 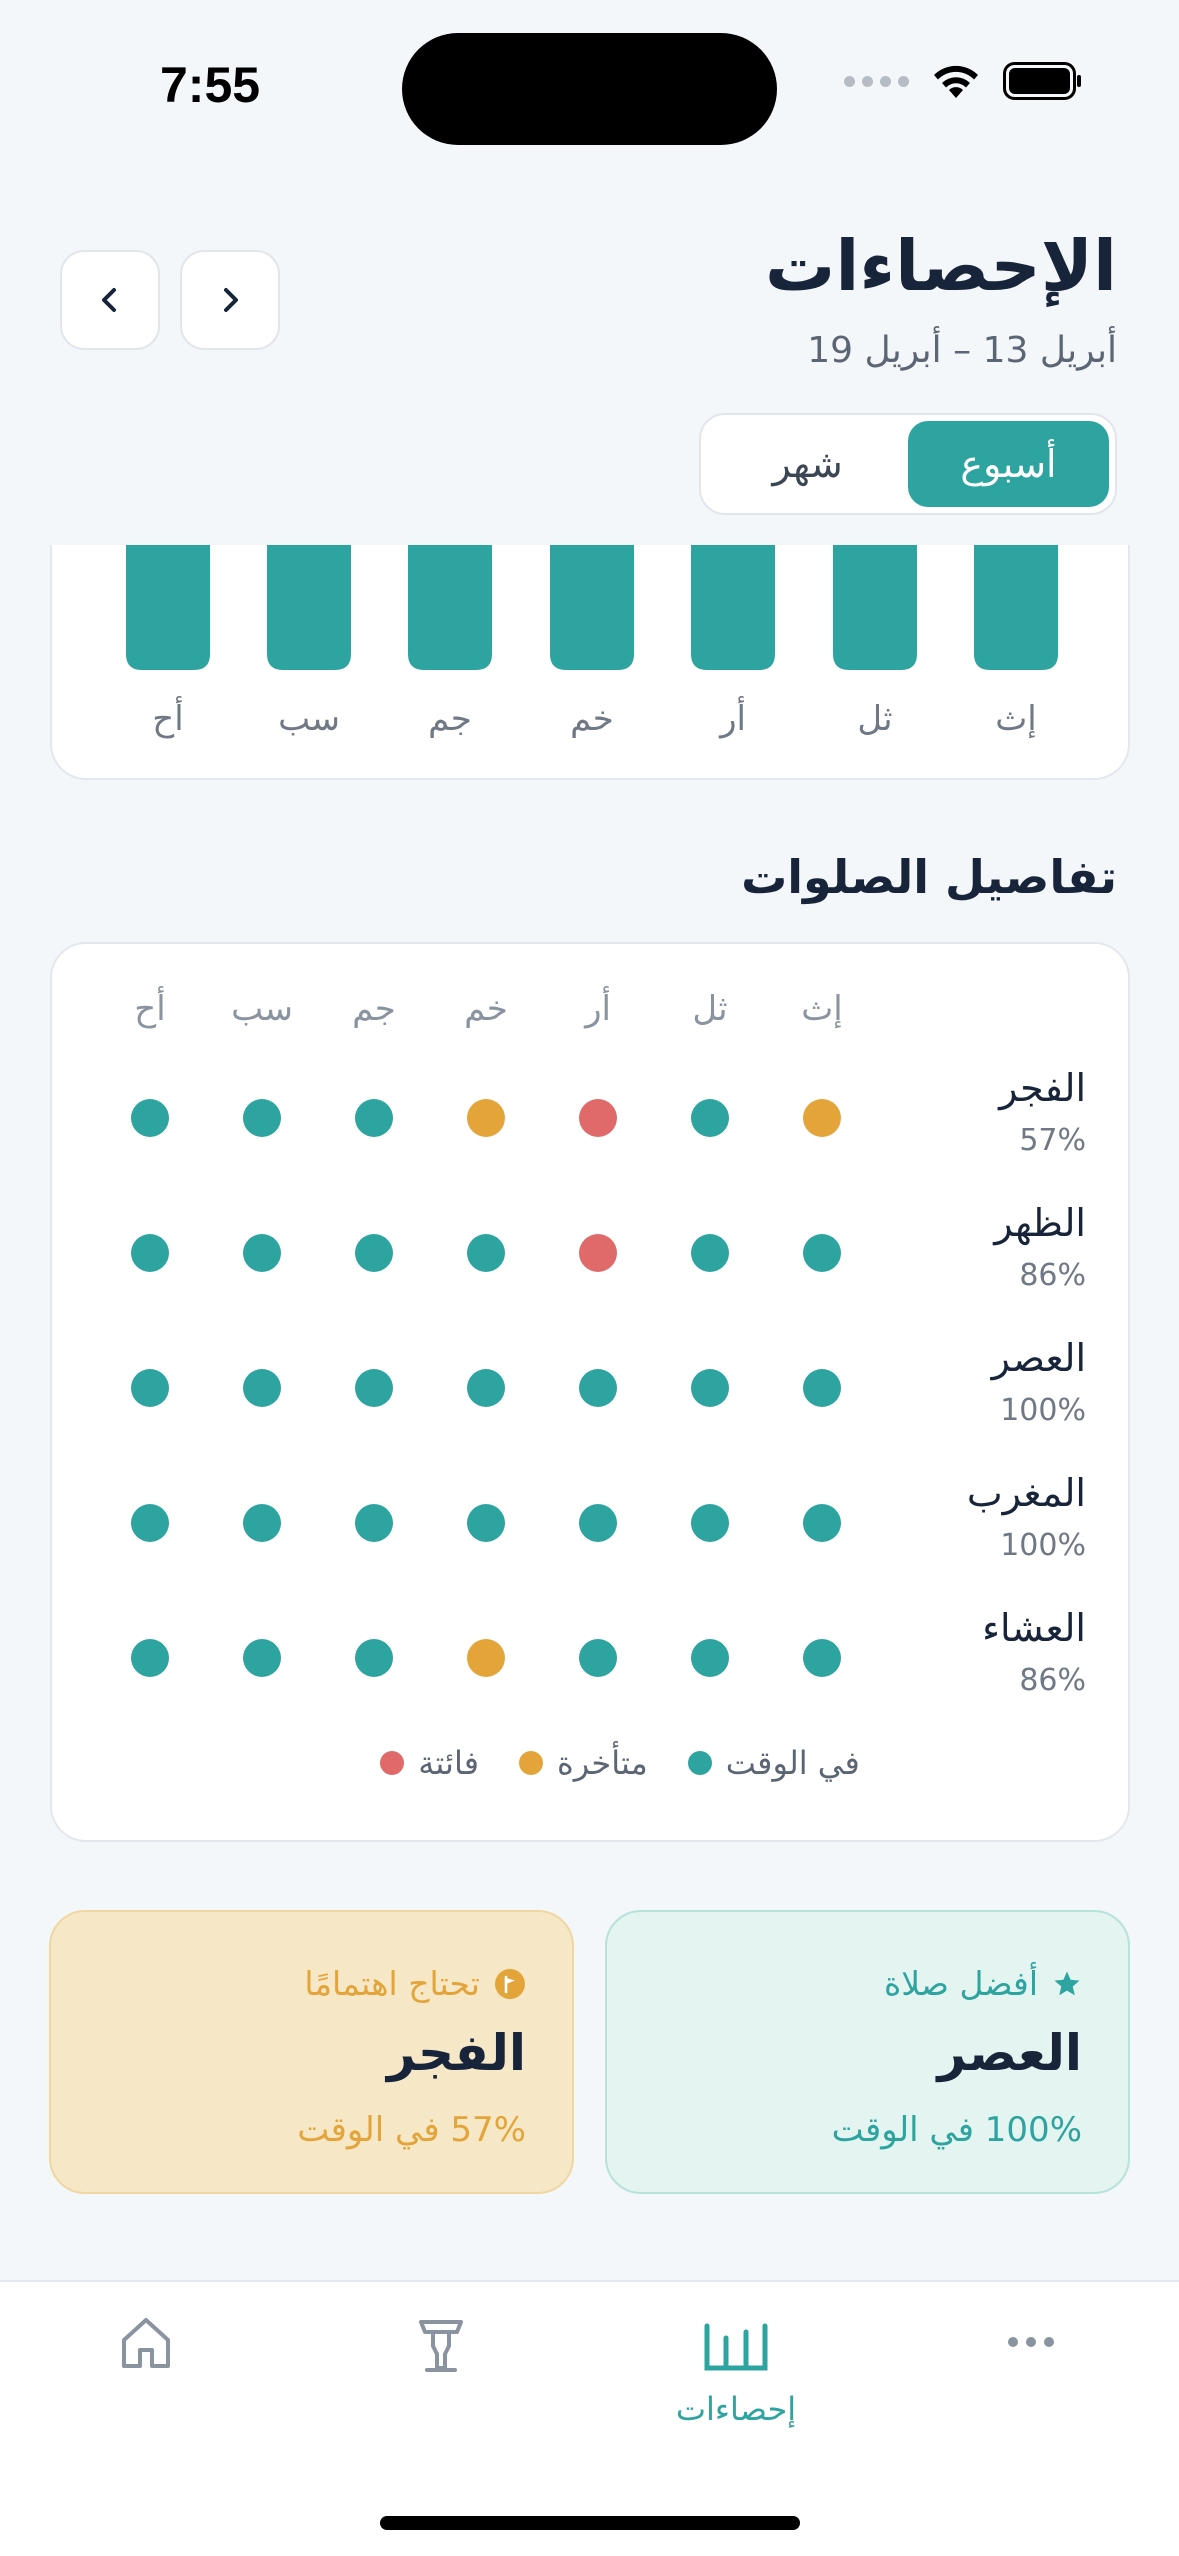 I want to click on cellular-signal-icon, so click(x=876, y=81).